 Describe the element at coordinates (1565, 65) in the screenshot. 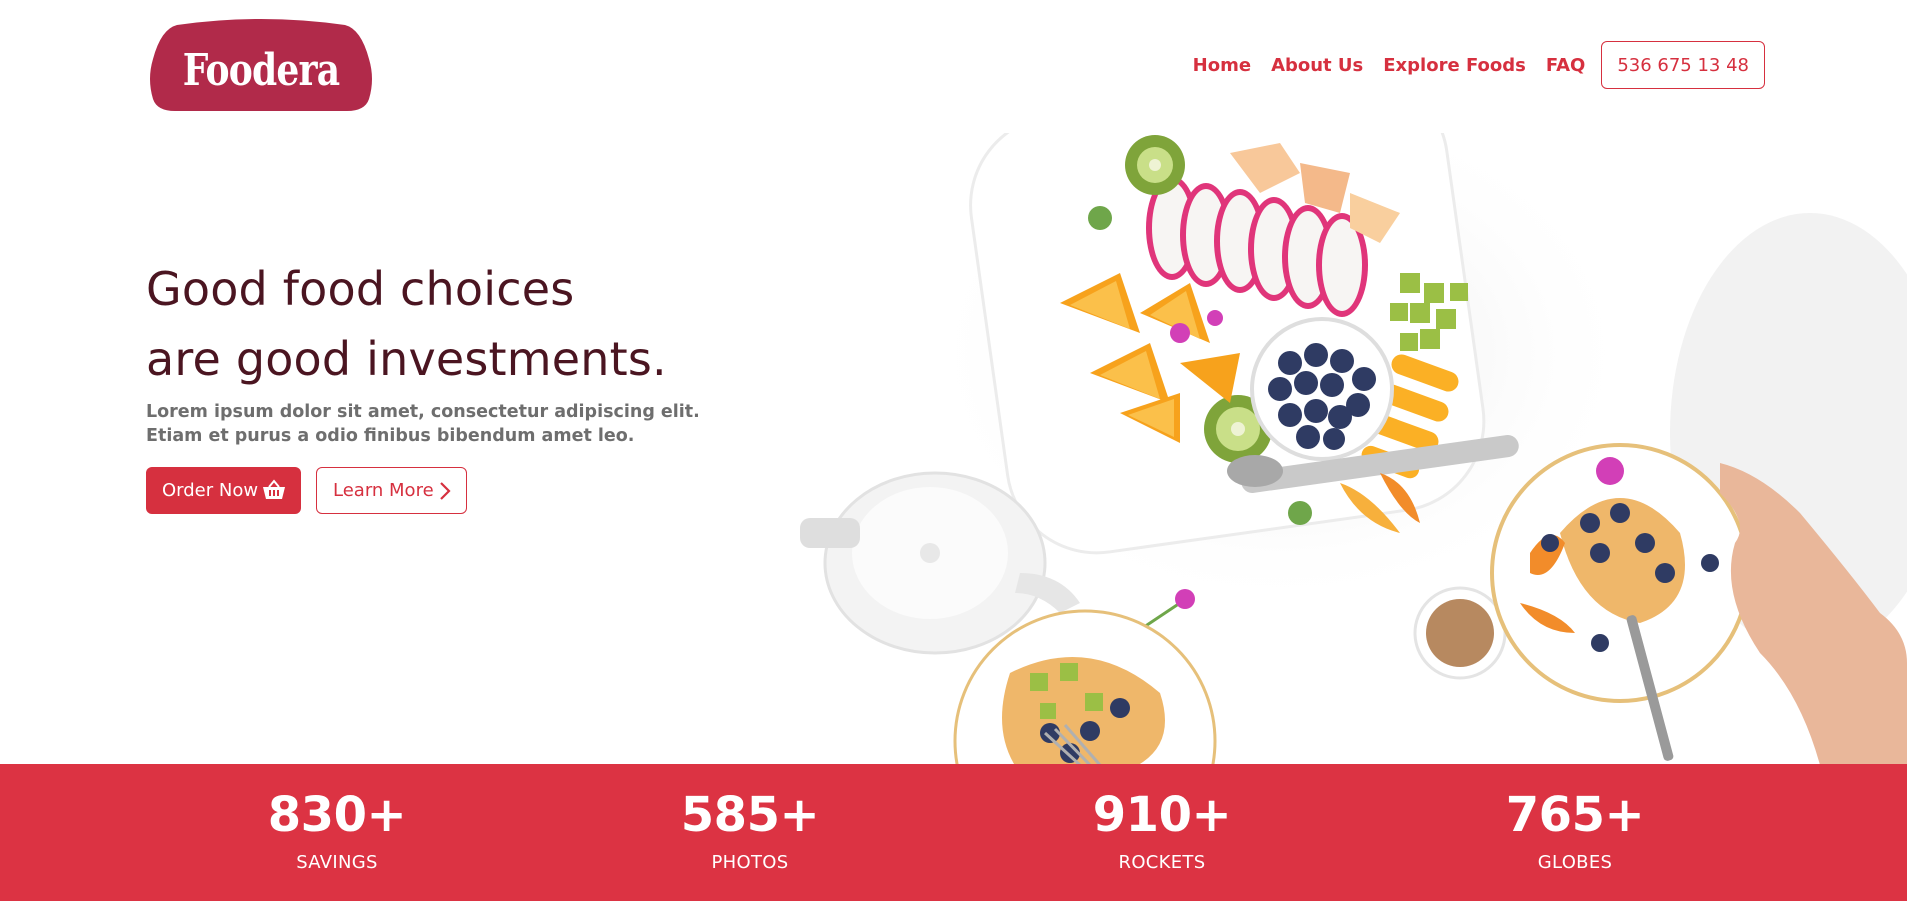

I see `nav-faq: FAQ` at that location.